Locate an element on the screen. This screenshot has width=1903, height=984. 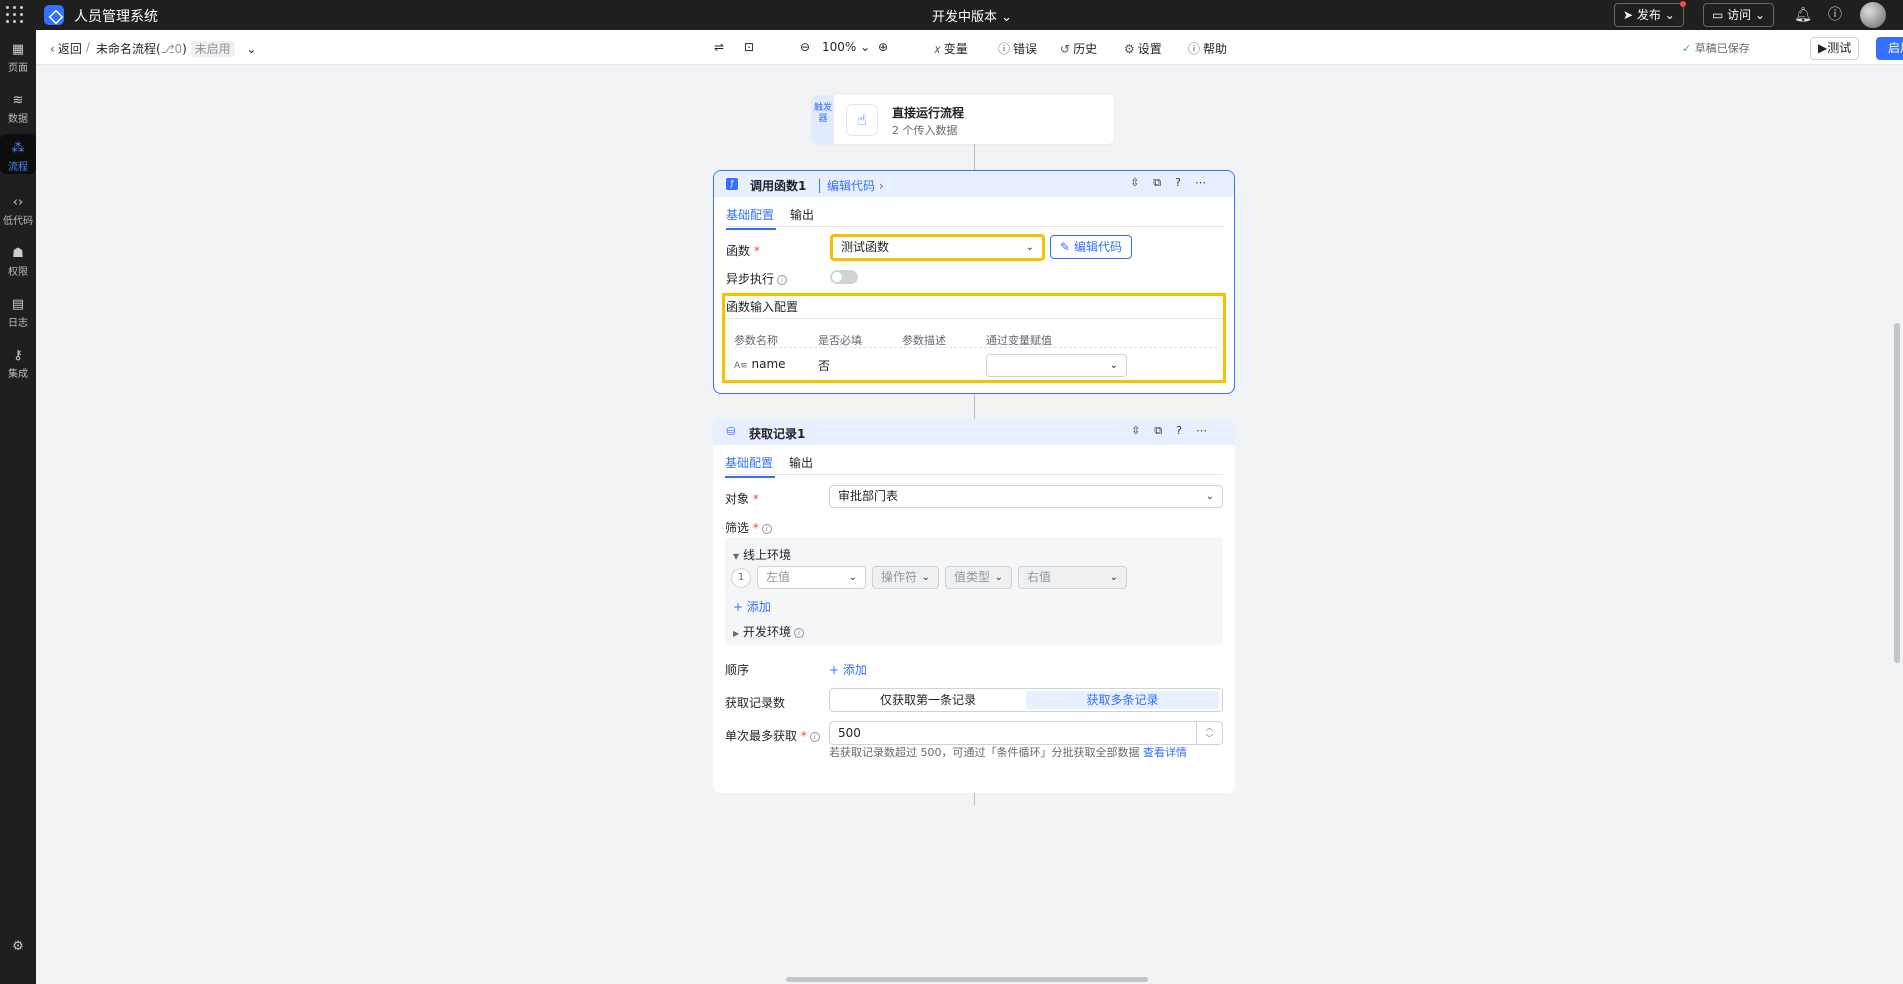
sidebar-item-pages: ▦ 页面 is located at coordinates (18, 58).